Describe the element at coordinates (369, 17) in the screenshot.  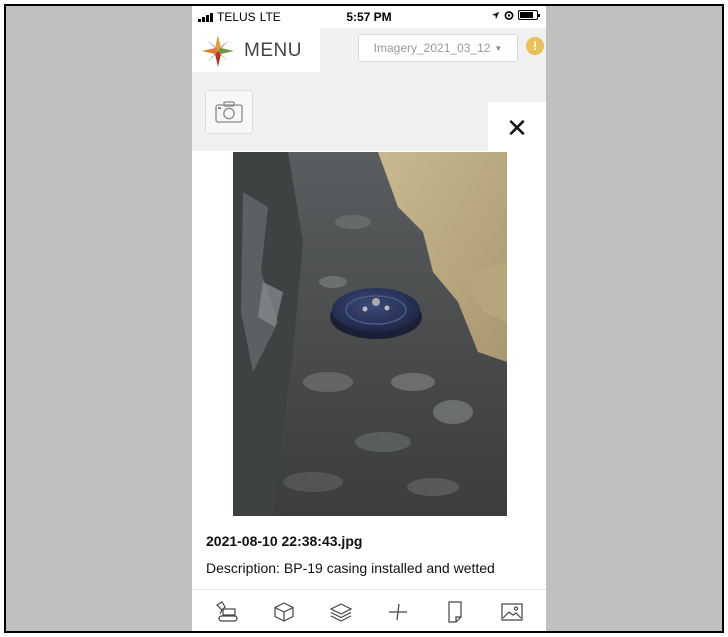
I see `status-bar: TELUS LTE 5:57 PM` at that location.